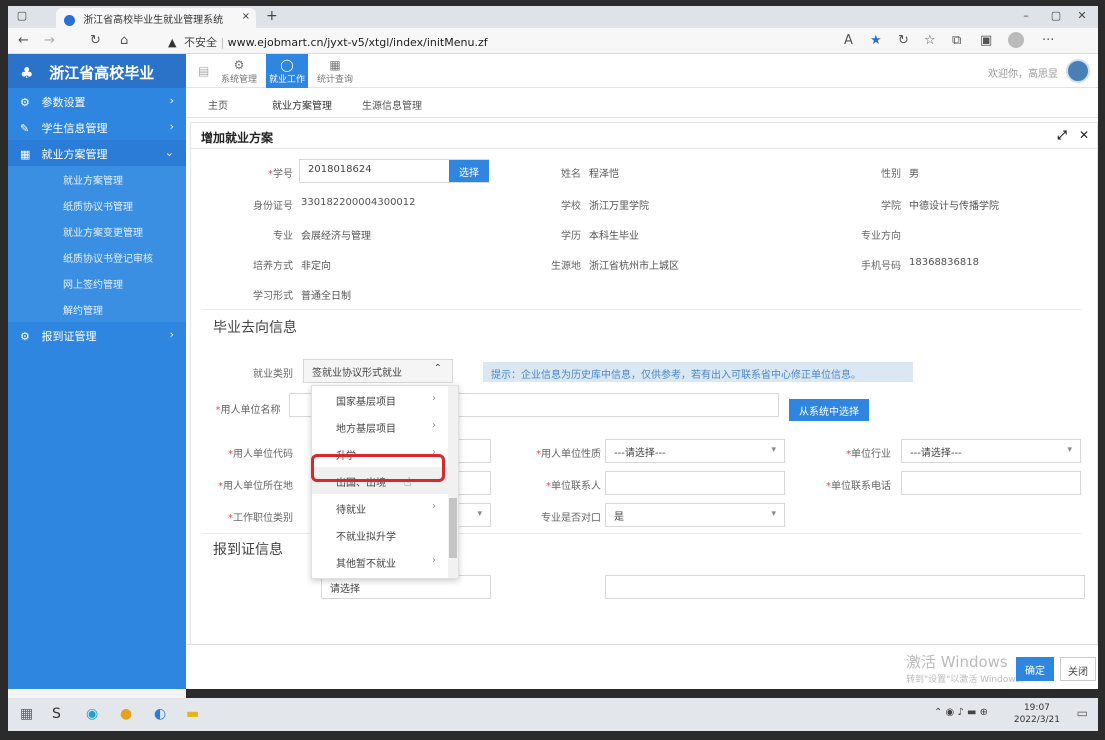 This screenshot has width=1105, height=740. Describe the element at coordinates (566, 266) in the screenshot. I see `origin-label: 生源地` at that location.